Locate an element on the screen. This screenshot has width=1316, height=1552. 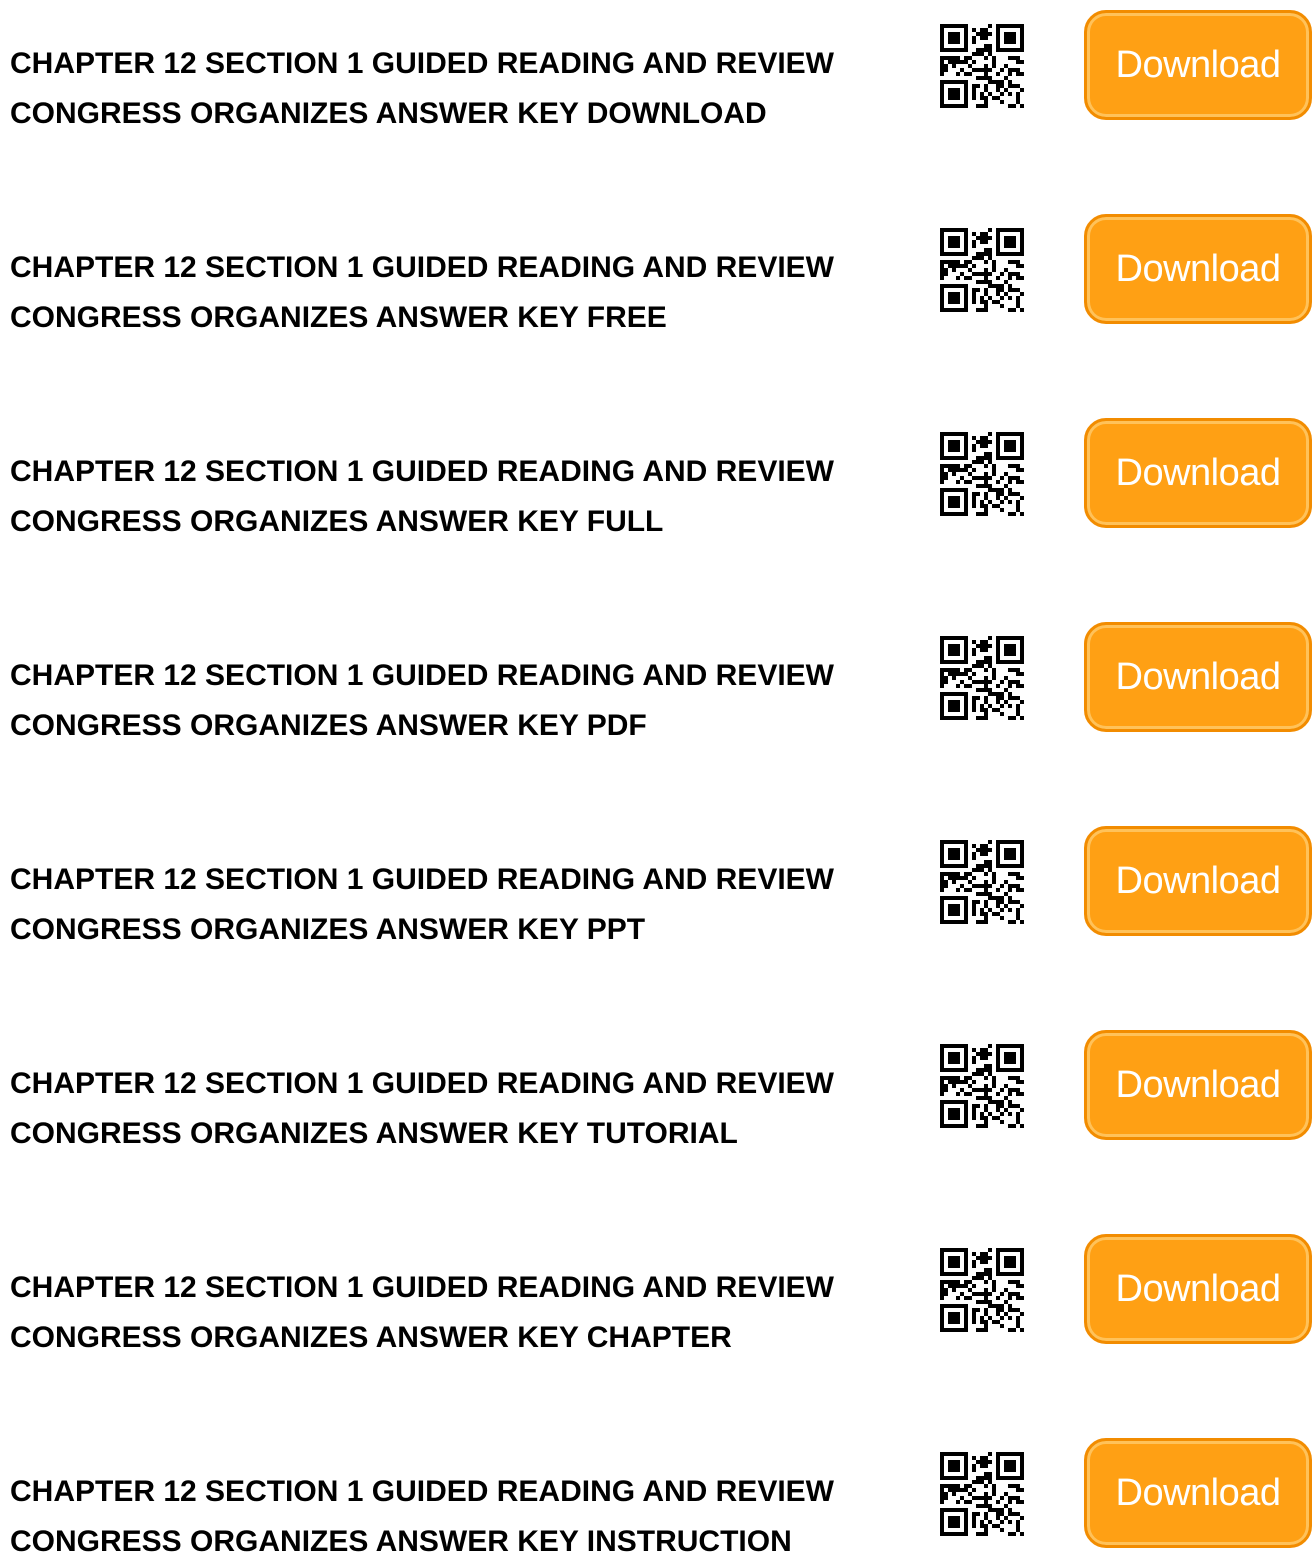
item-title-line2: CONGRESS ORGANIZES ANSWER KEY PDF is located at coordinates (328, 725).